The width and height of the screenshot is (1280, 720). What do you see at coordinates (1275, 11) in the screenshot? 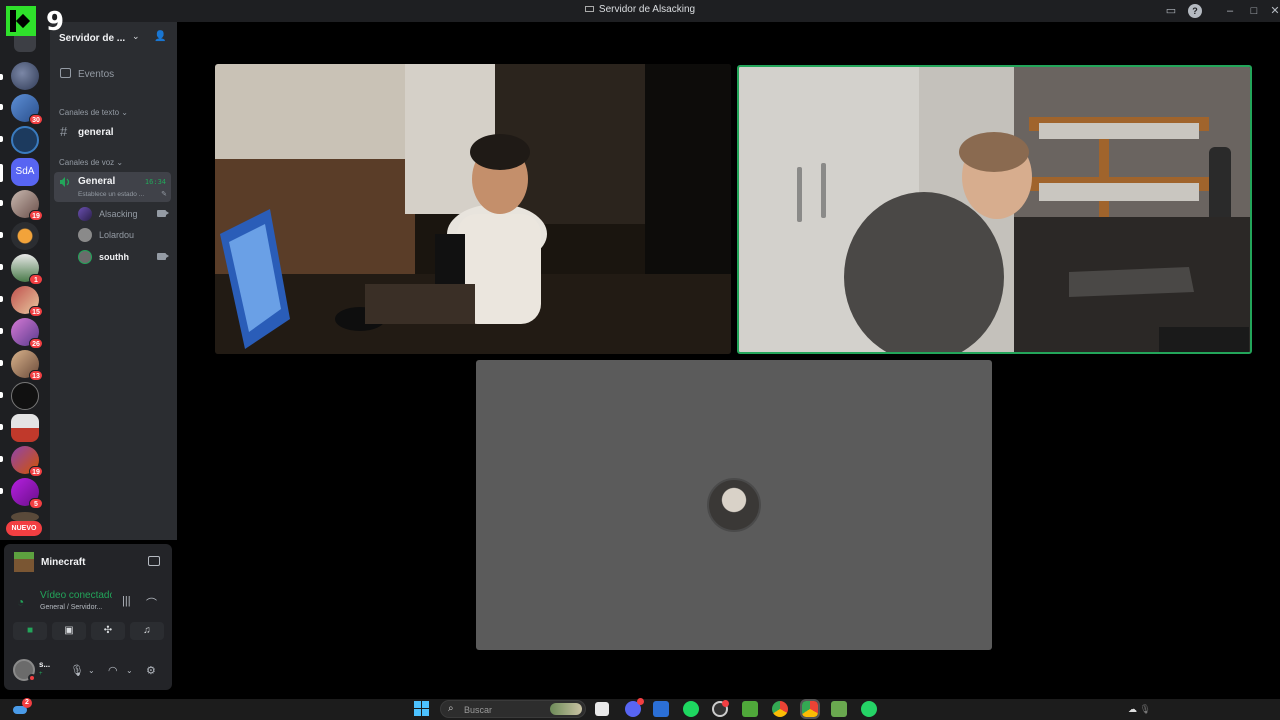
I see `close-button: ✕` at bounding box center [1275, 11].